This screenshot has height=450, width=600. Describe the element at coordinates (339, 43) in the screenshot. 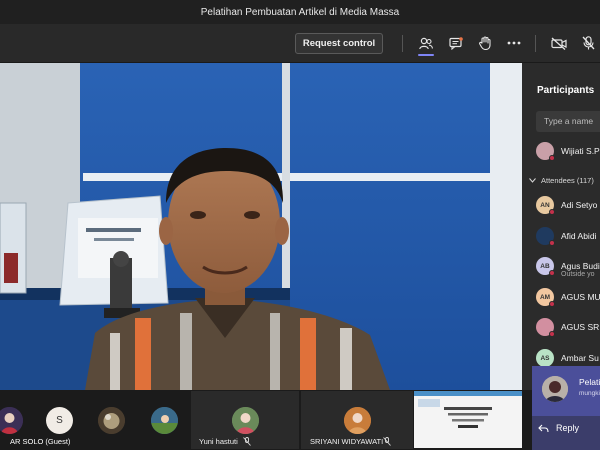

I see `request-control-button: Request control` at that location.